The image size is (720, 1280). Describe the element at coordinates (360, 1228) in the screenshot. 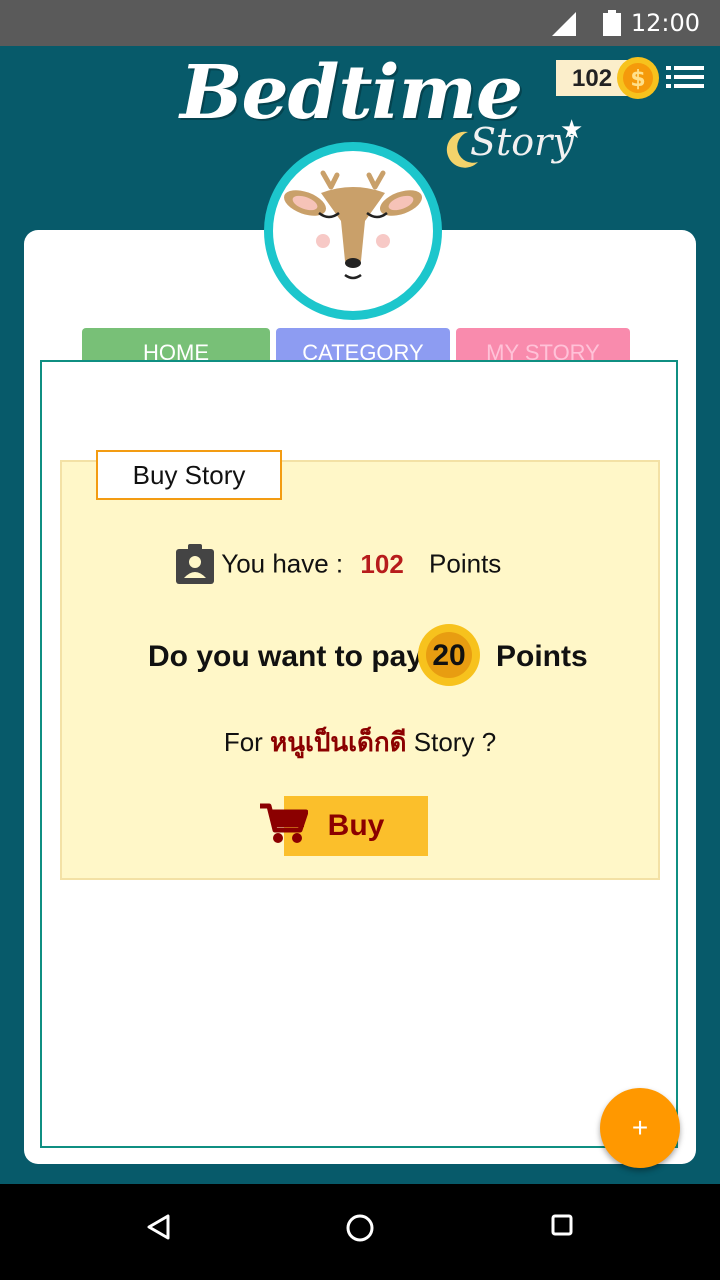

I see `home-icon` at that location.